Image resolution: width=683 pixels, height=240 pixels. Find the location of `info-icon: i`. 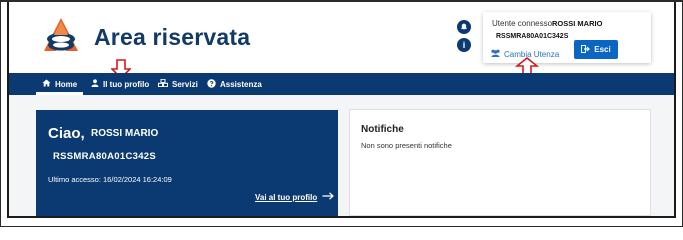

info-icon: i is located at coordinates (464, 45).